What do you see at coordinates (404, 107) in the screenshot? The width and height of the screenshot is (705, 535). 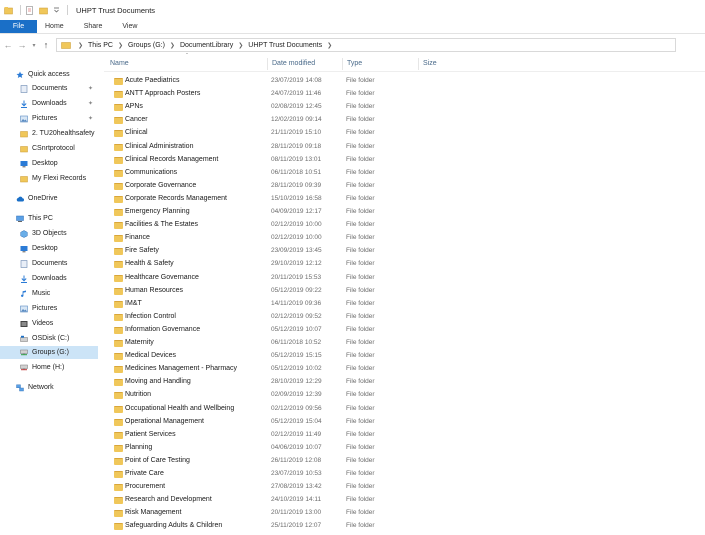 I see `table-row: APNs 02/08/2019 12:45 File folder` at bounding box center [404, 107].